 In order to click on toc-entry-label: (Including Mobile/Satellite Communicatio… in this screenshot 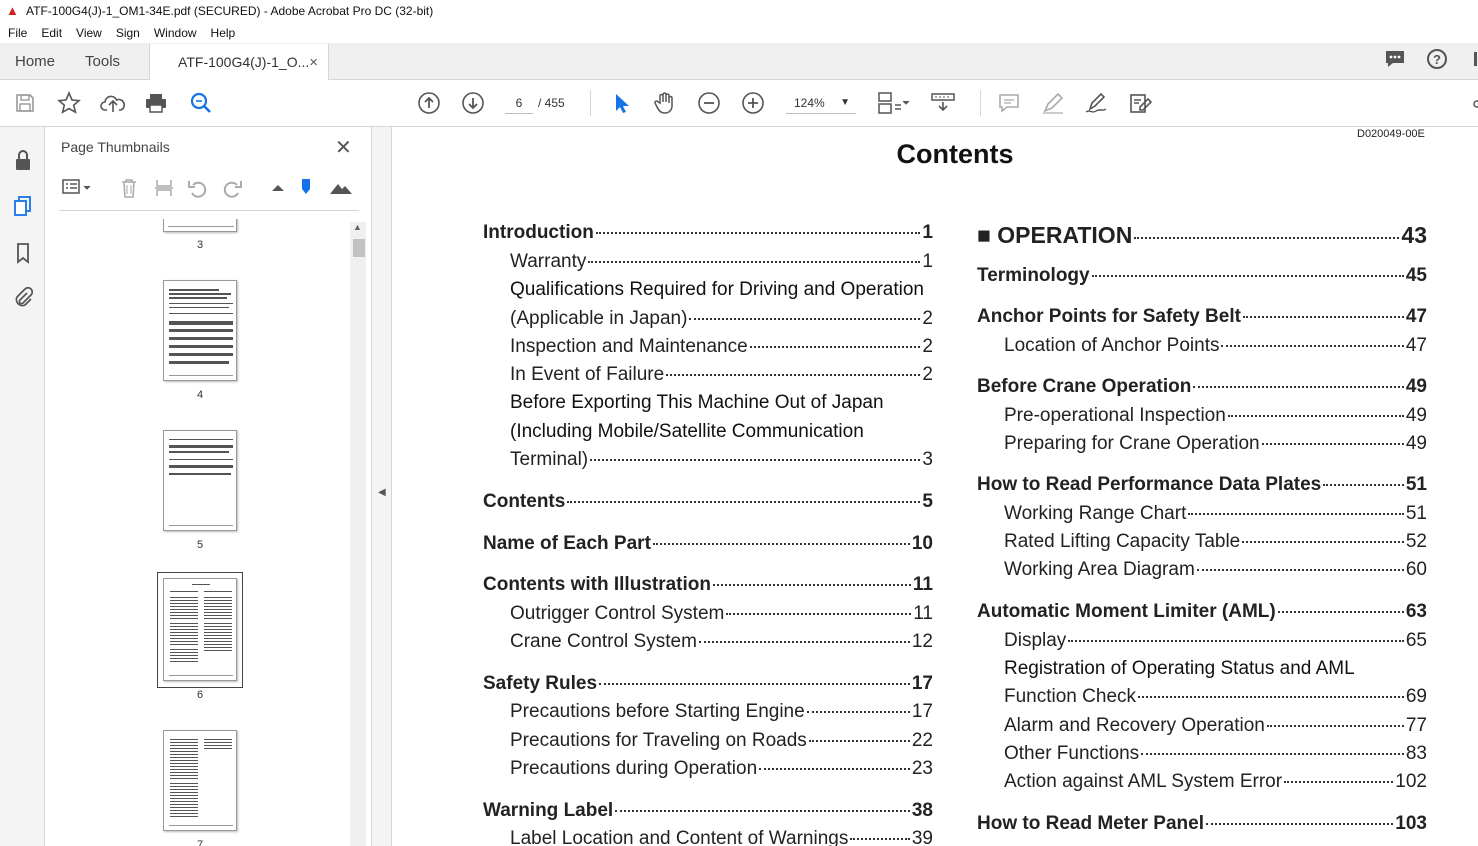, I will do `click(687, 432)`.